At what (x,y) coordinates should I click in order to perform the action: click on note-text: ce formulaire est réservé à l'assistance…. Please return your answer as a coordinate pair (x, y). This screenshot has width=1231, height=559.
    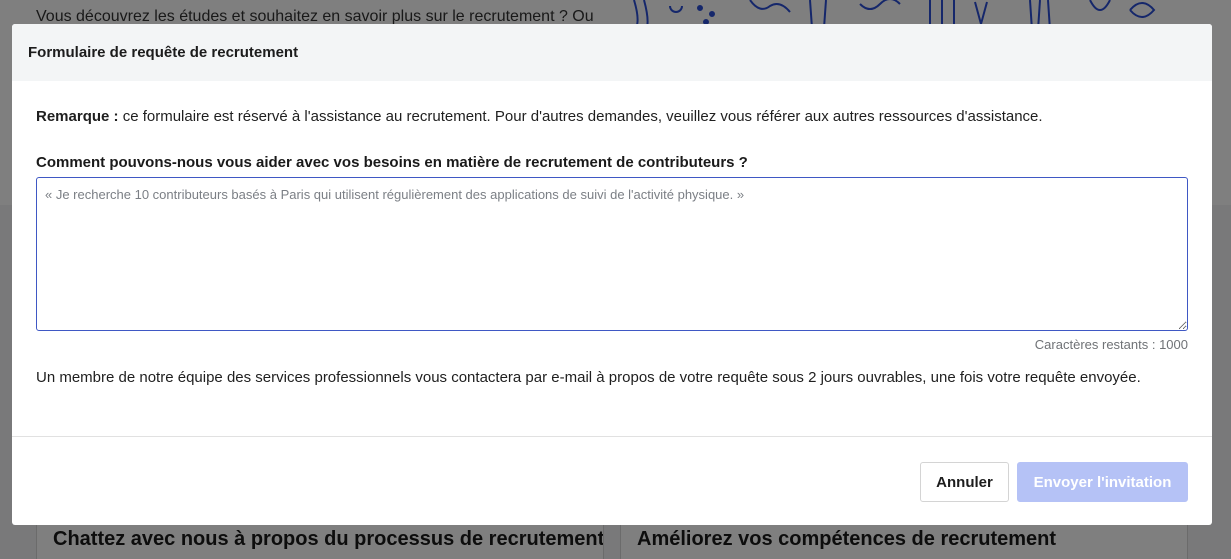
    Looking at the image, I should click on (580, 116).